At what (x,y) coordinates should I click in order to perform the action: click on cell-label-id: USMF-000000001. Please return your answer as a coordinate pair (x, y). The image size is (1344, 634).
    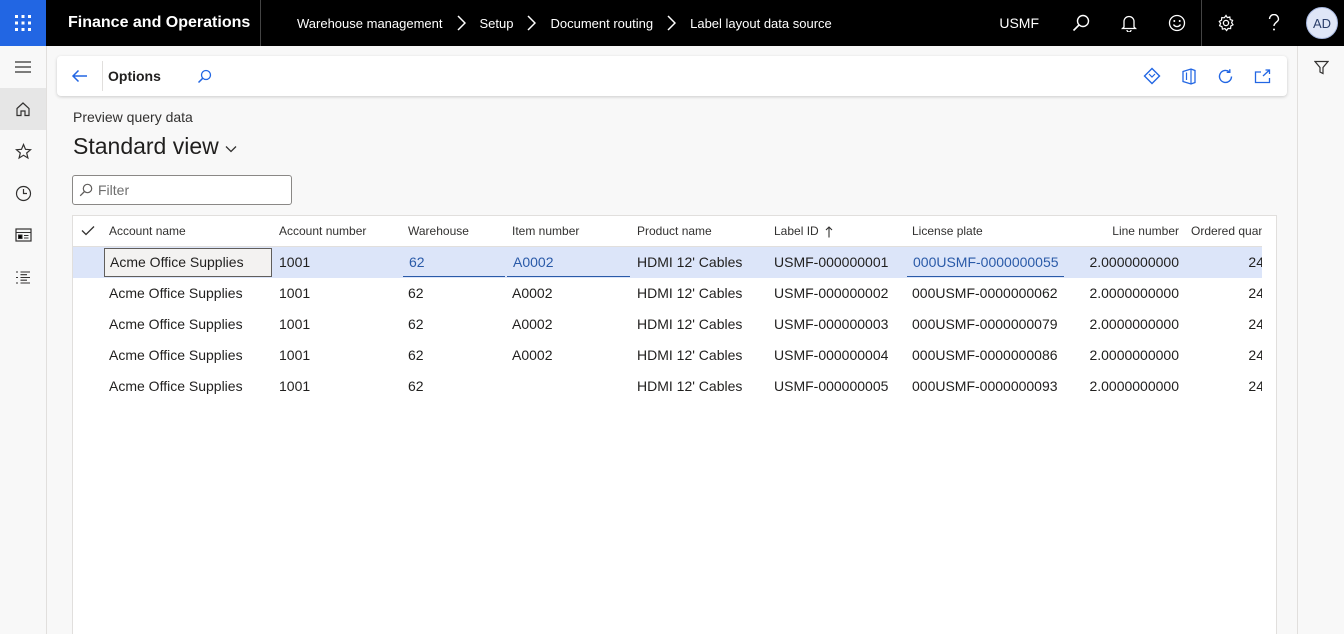
    Looking at the image, I should click on (839, 262).